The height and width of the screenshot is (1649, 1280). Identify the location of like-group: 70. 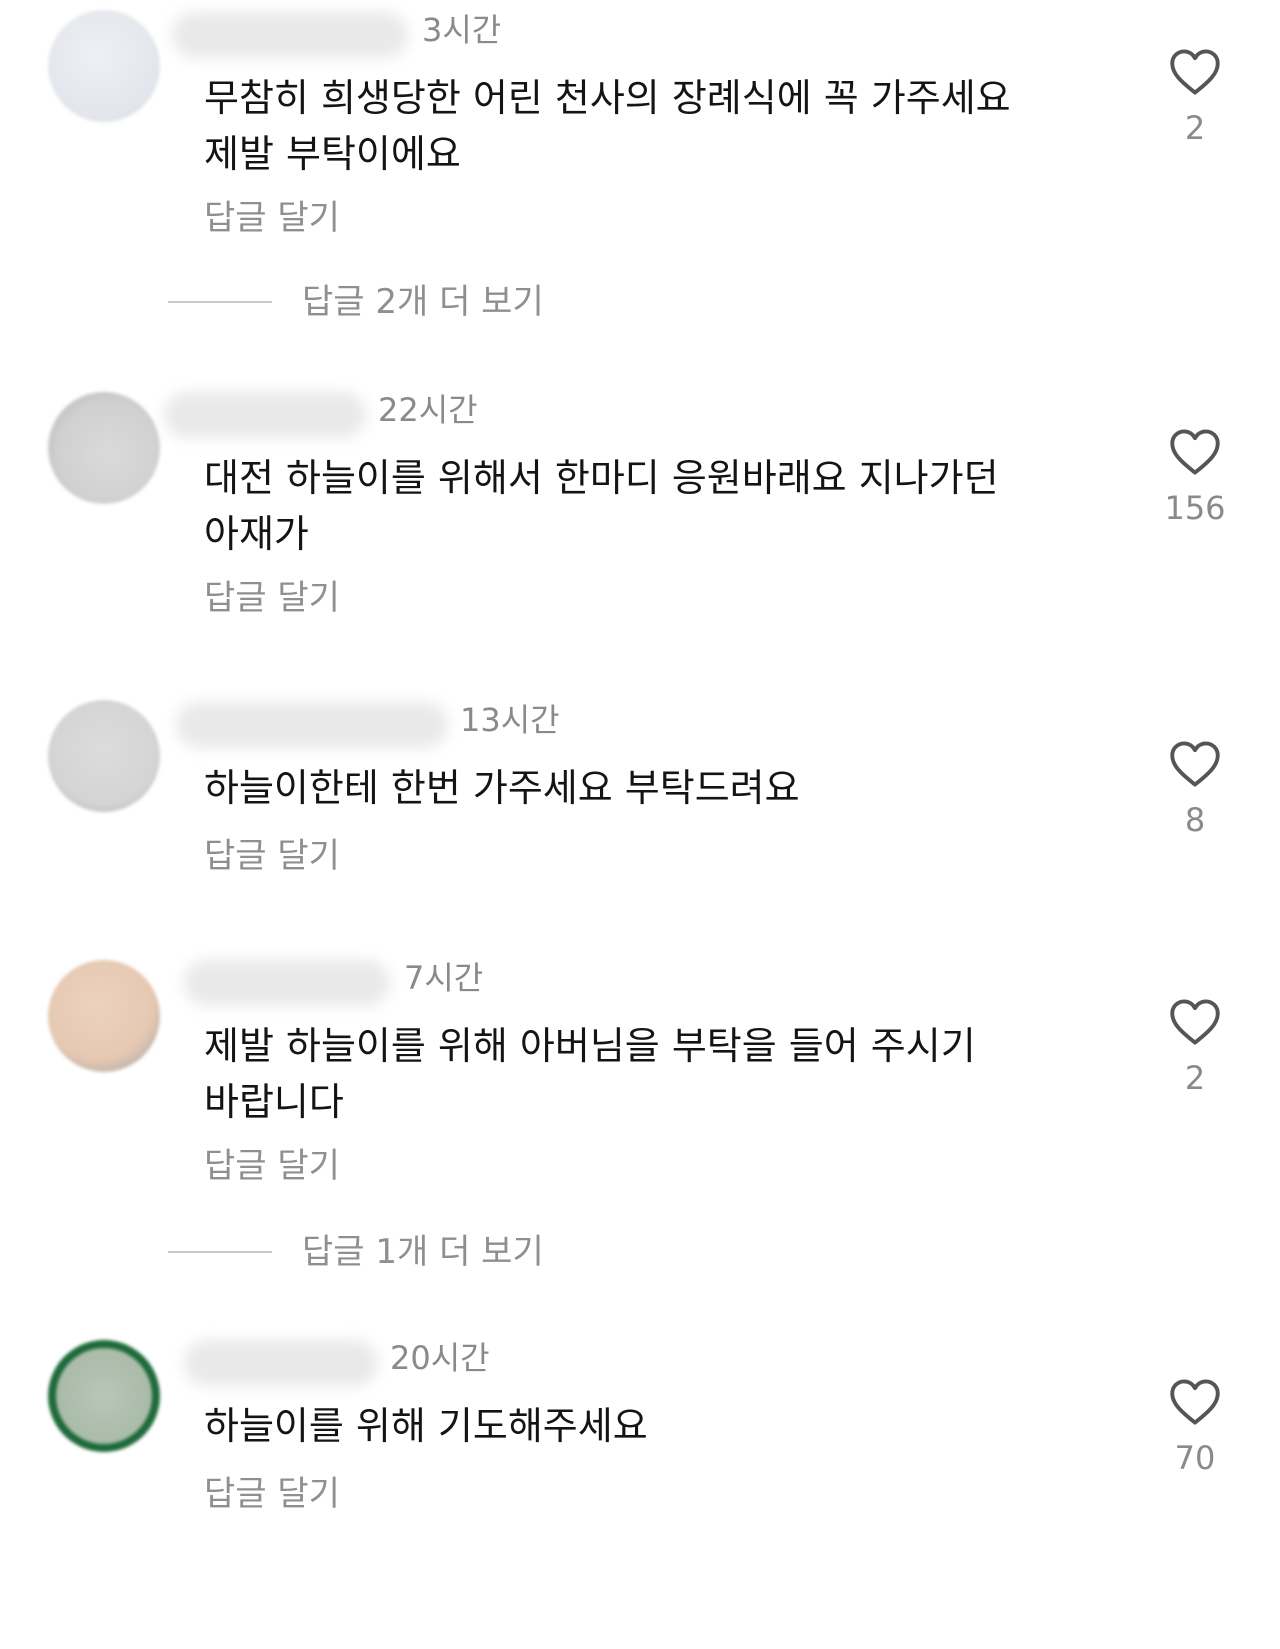
(1195, 1428).